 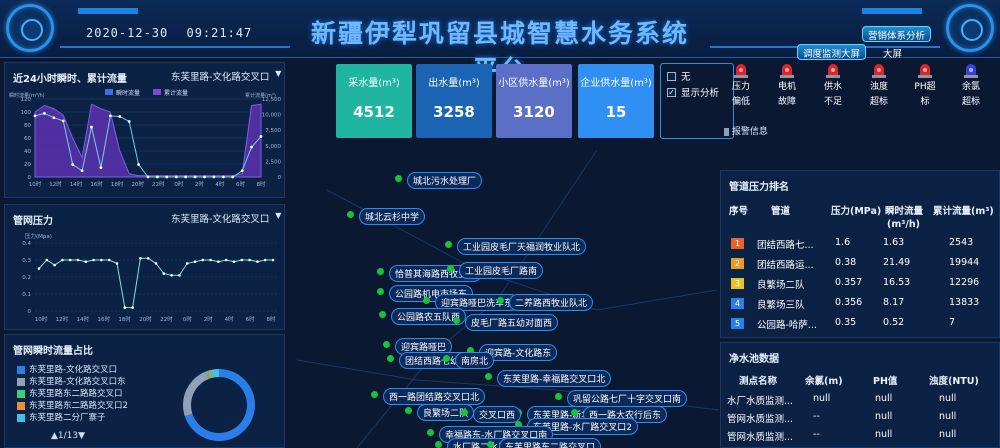 I want to click on map-point-label: 皮毛厂路五幼对面西, so click(x=512, y=322).